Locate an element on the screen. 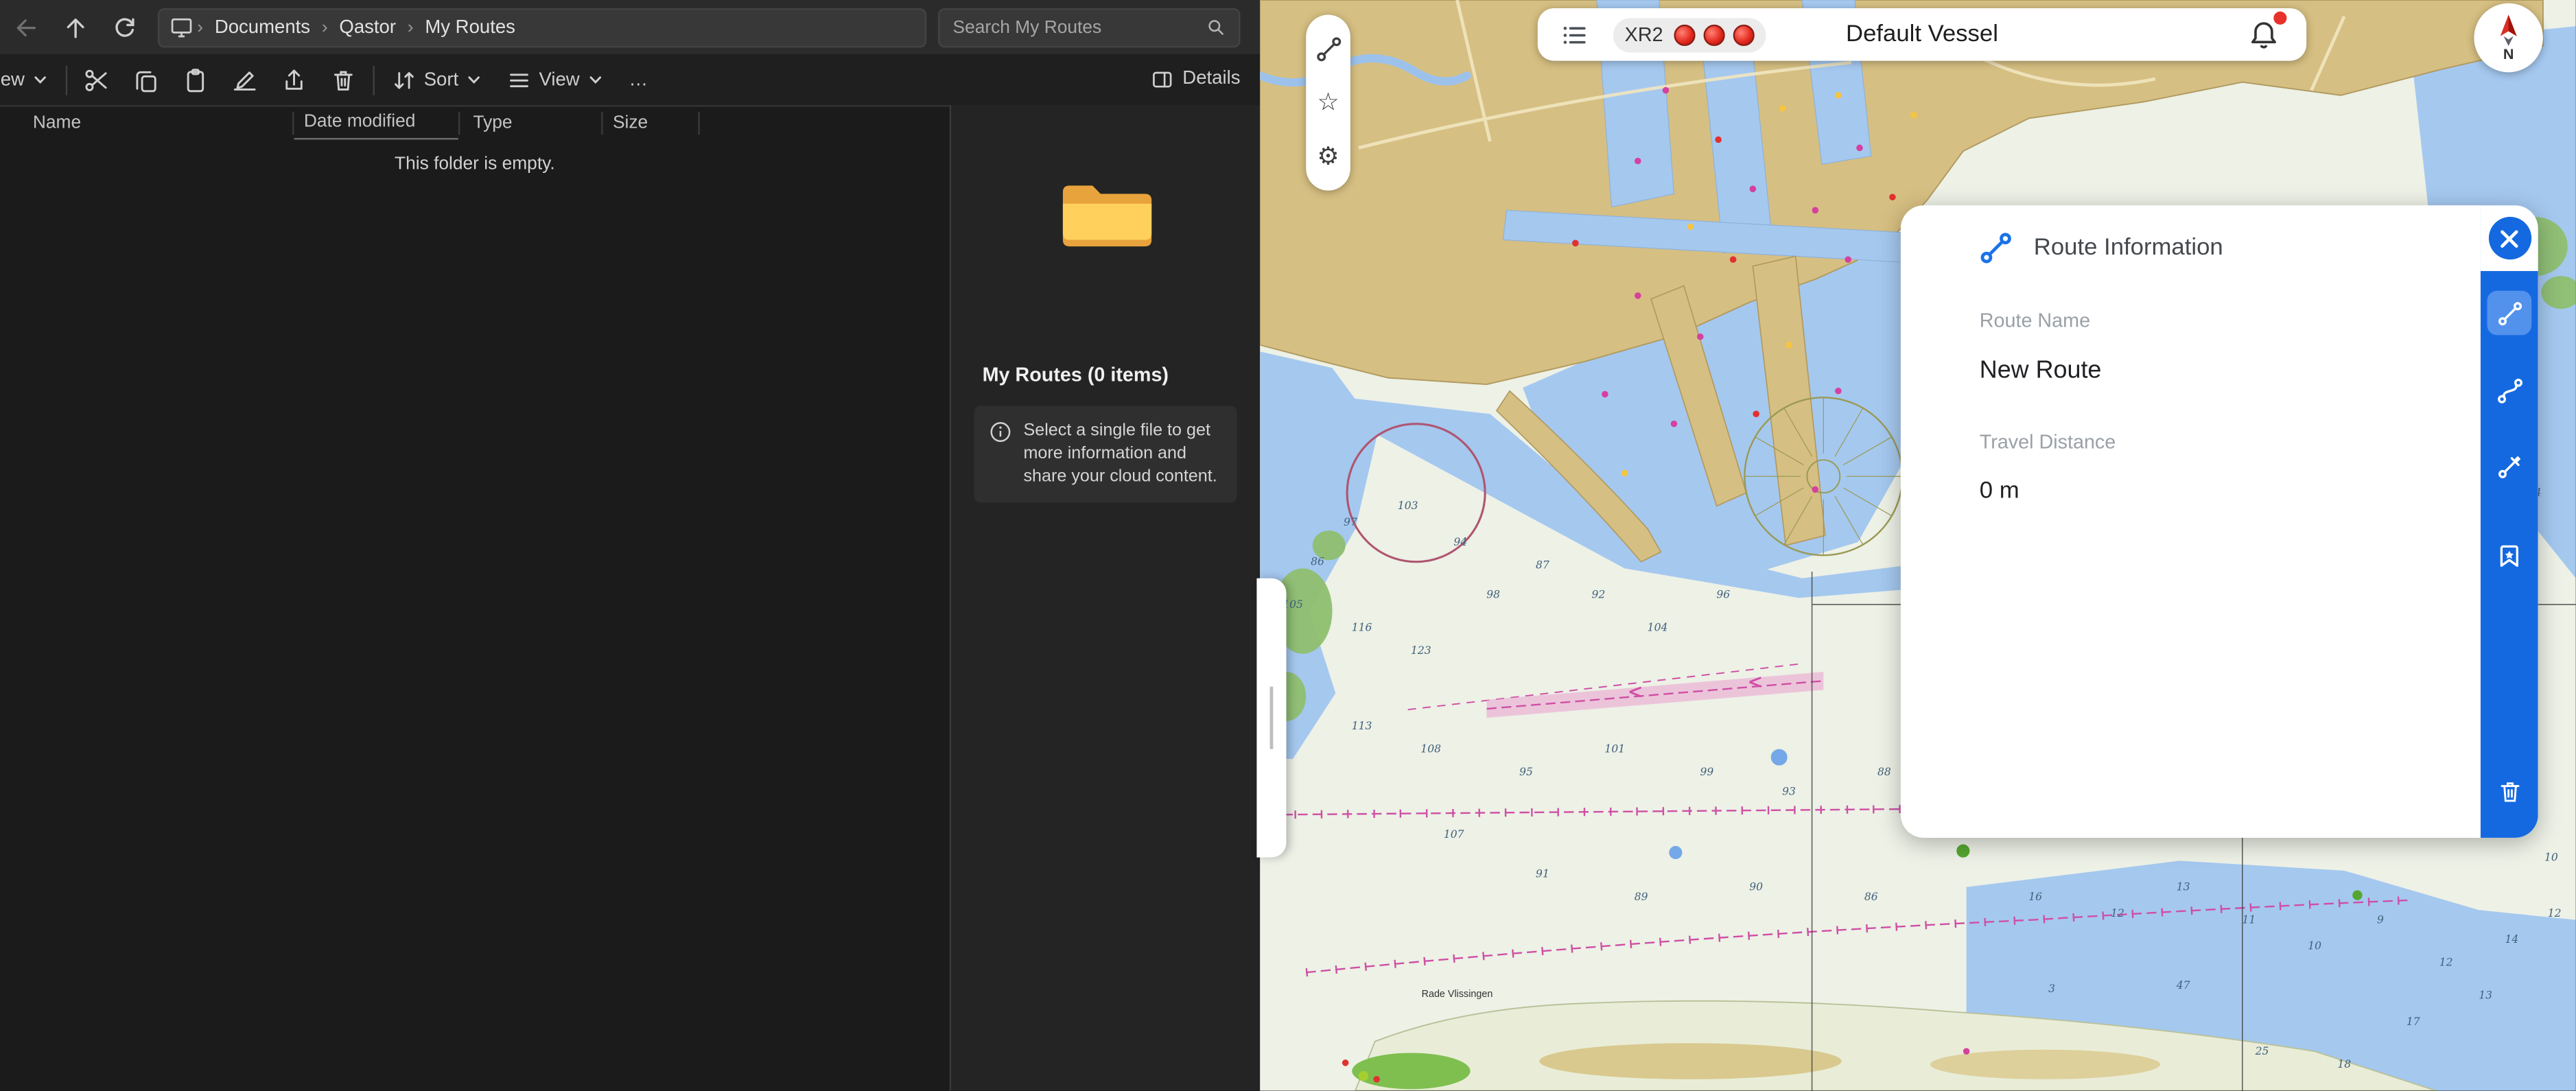 The height and width of the screenshot is (1091, 2576). route-draw-tool-button is located at coordinates (2509, 465).